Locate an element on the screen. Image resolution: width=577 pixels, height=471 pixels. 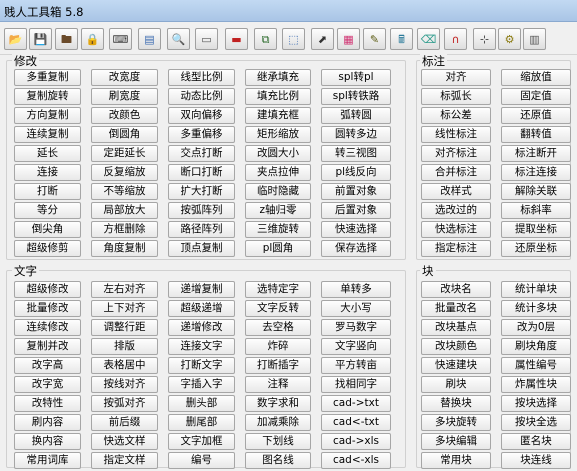
text-button: 批量修改 is located at coordinates (47, 308).